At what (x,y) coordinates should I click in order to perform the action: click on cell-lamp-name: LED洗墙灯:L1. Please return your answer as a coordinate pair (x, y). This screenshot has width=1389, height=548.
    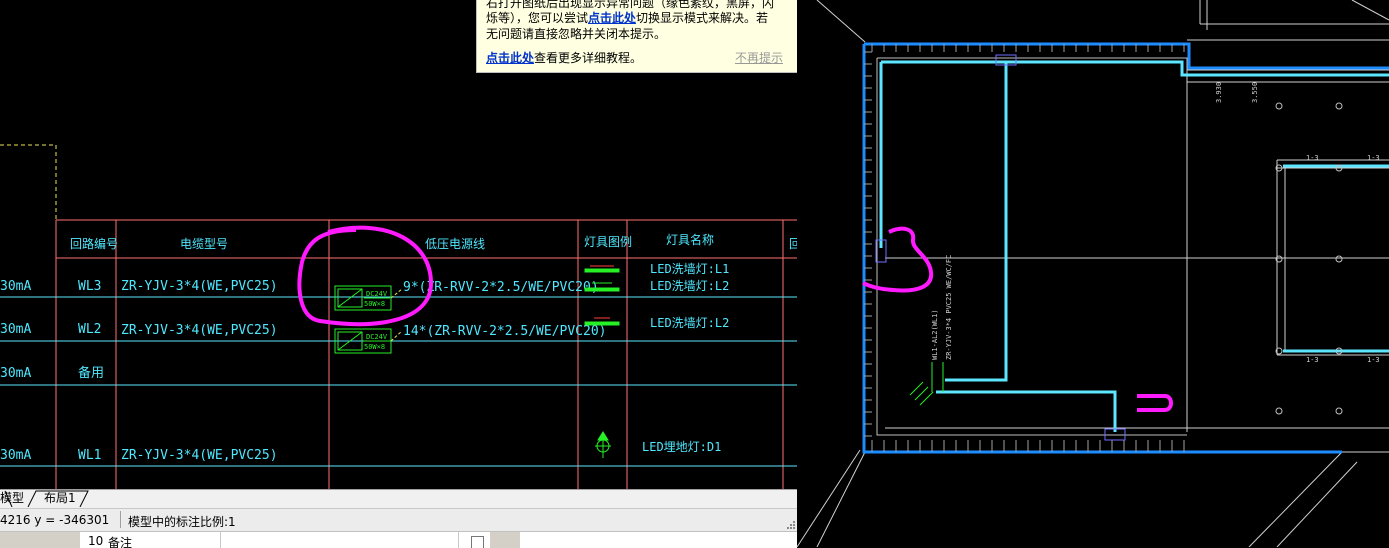
    Looking at the image, I should click on (689, 269).